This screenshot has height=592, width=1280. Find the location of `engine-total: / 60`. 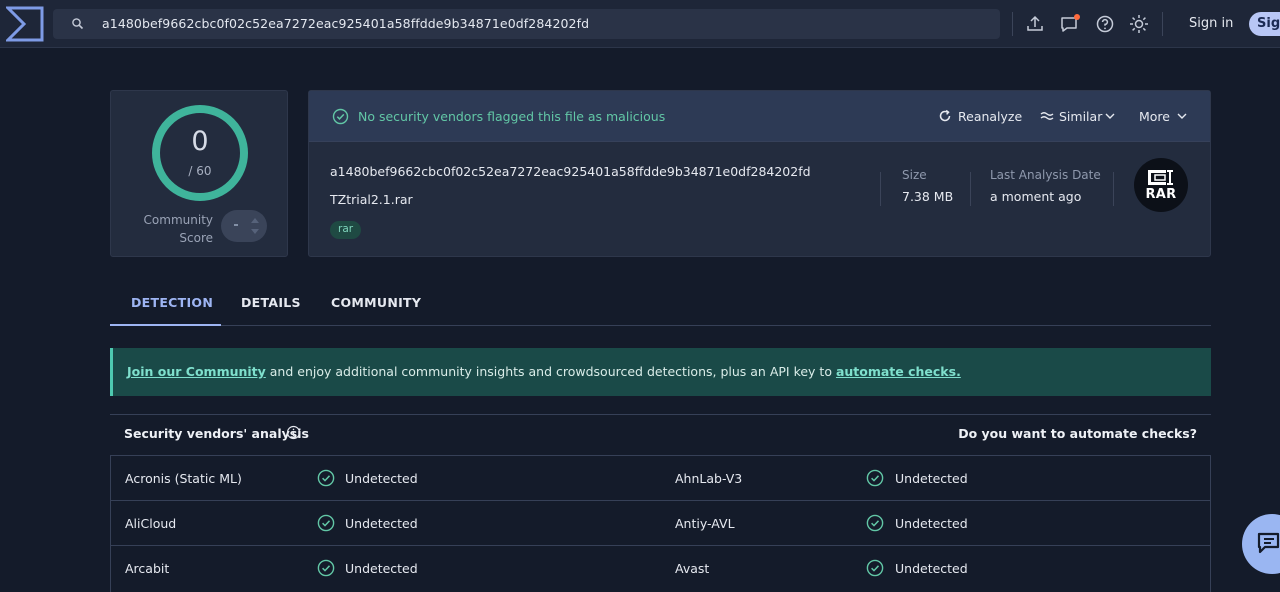

engine-total: / 60 is located at coordinates (200, 171).